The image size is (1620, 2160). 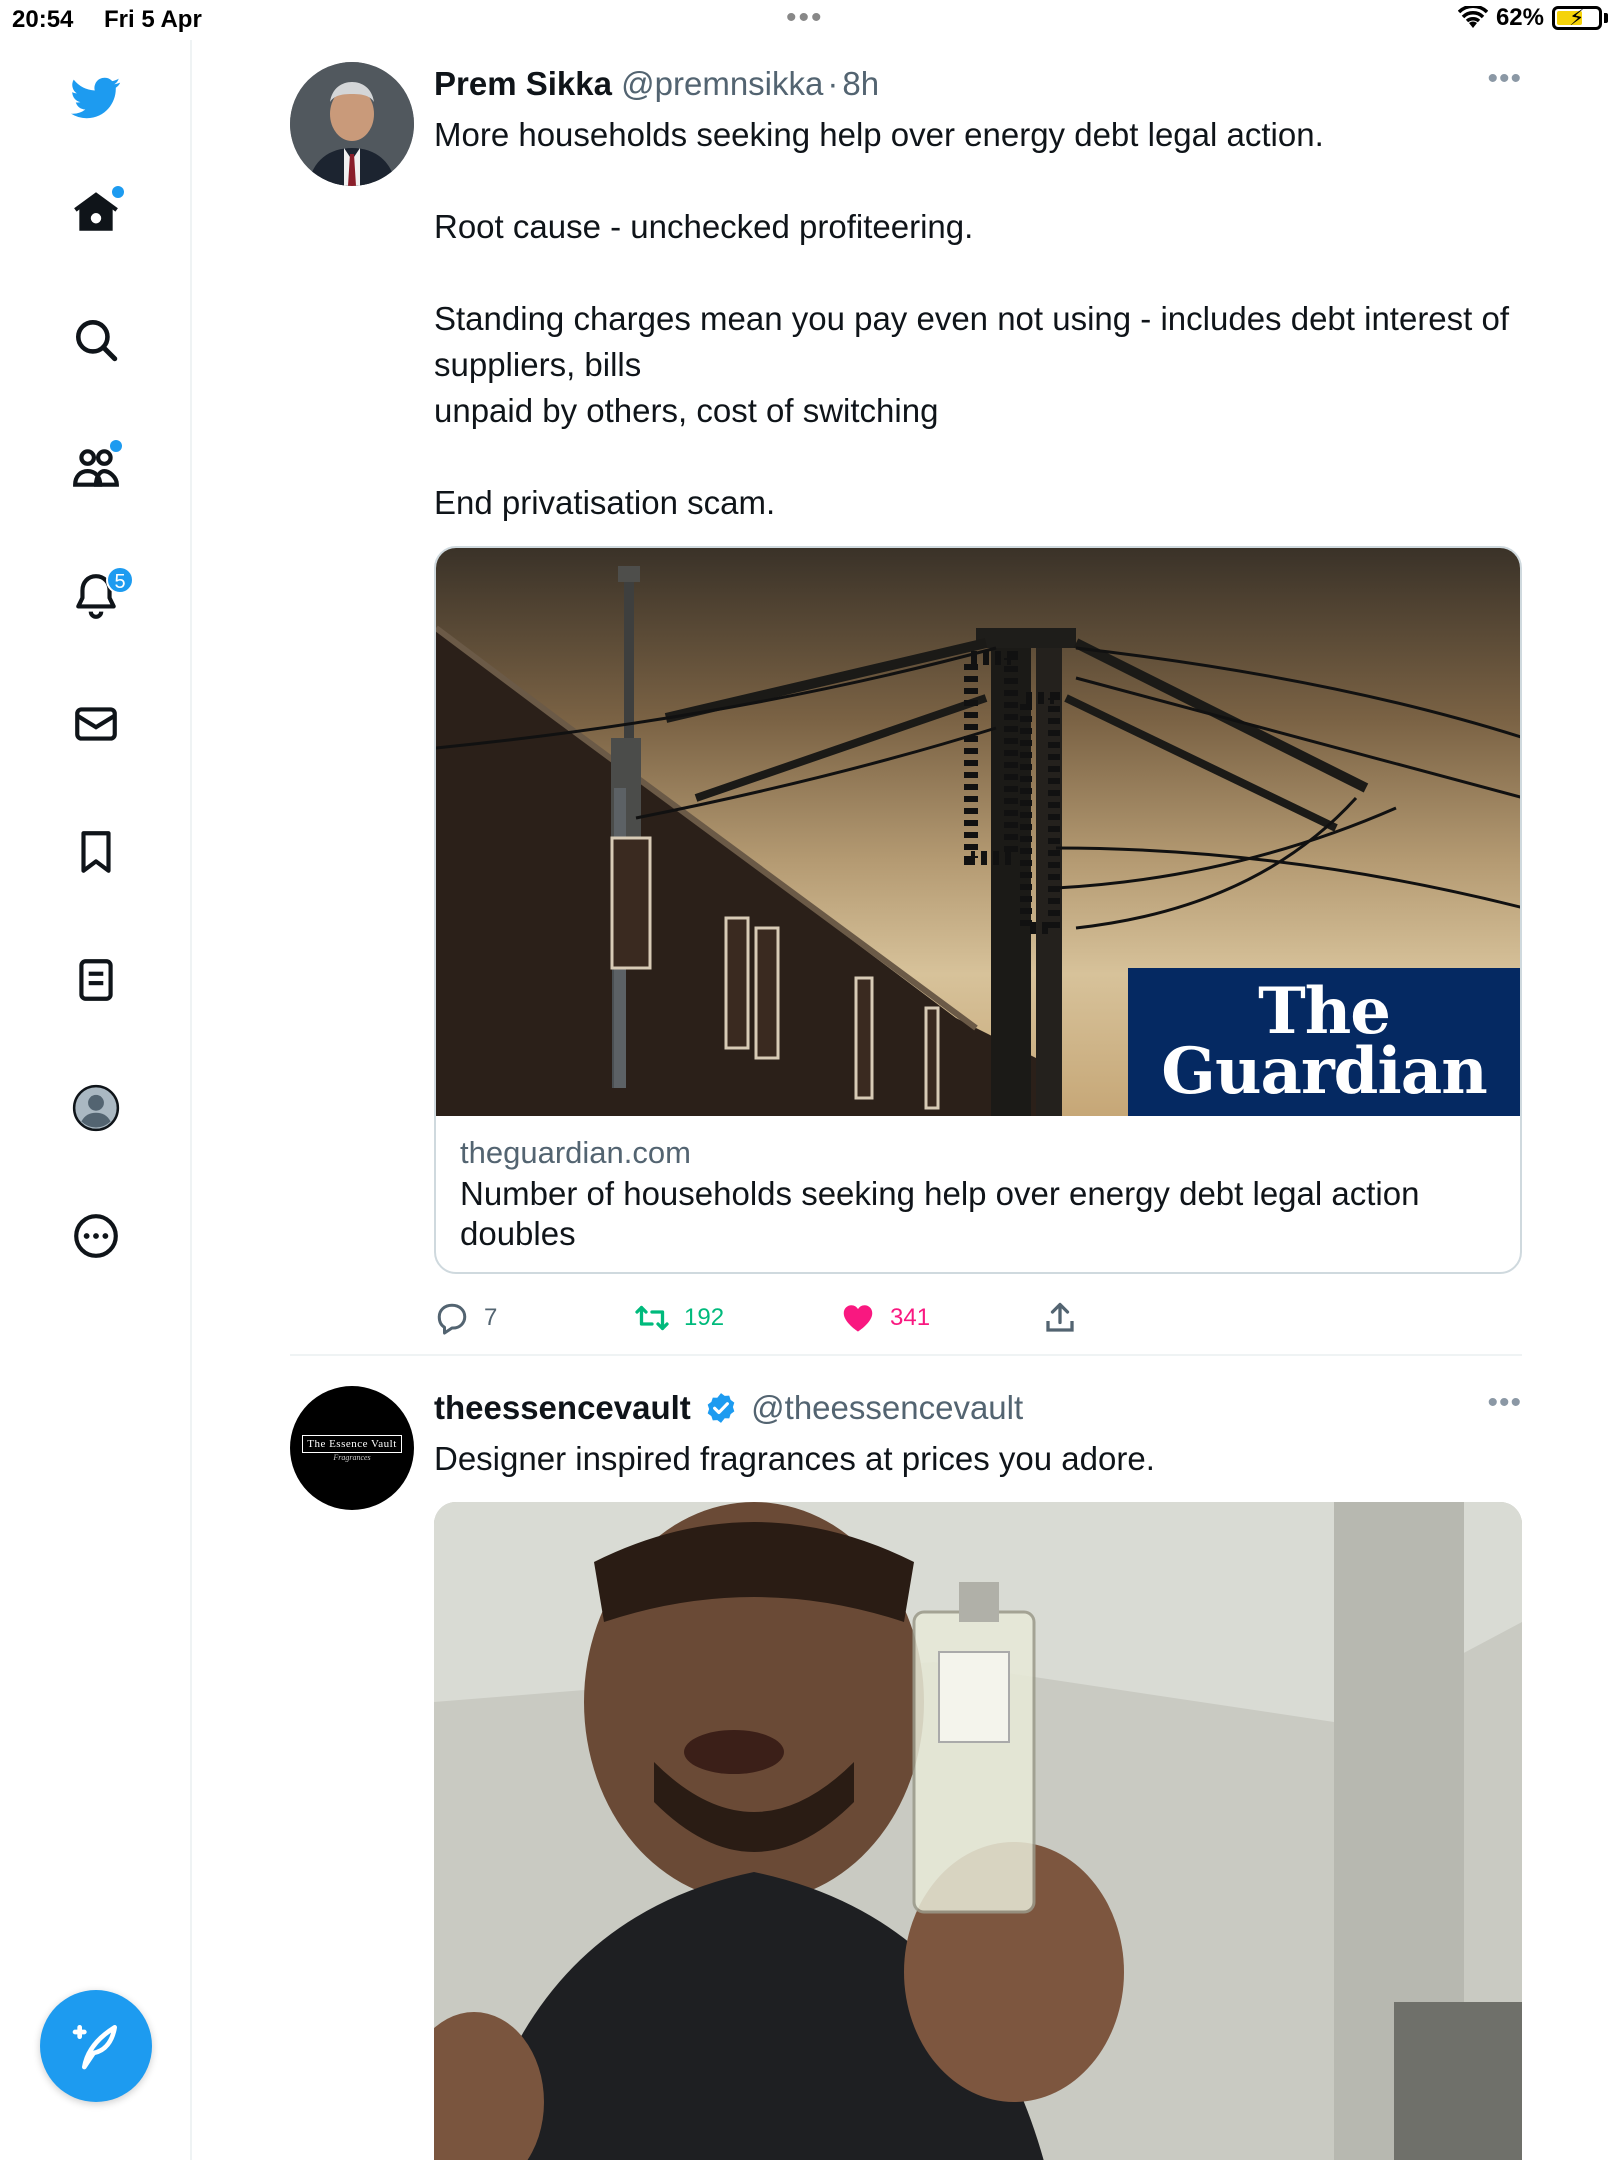 What do you see at coordinates (978, 1320) in the screenshot?
I see `tweet-actions: 7 192 341` at bounding box center [978, 1320].